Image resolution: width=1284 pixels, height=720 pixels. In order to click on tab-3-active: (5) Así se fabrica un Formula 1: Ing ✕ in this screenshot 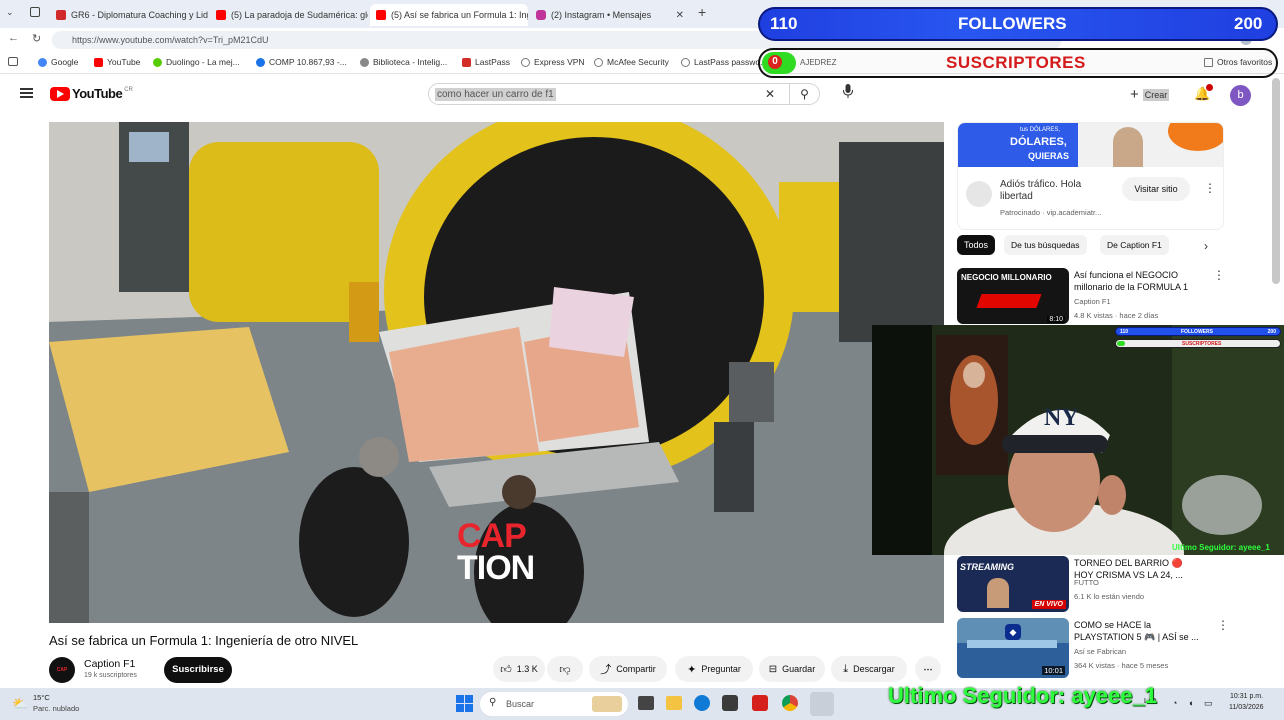, I will do `click(449, 15)`.